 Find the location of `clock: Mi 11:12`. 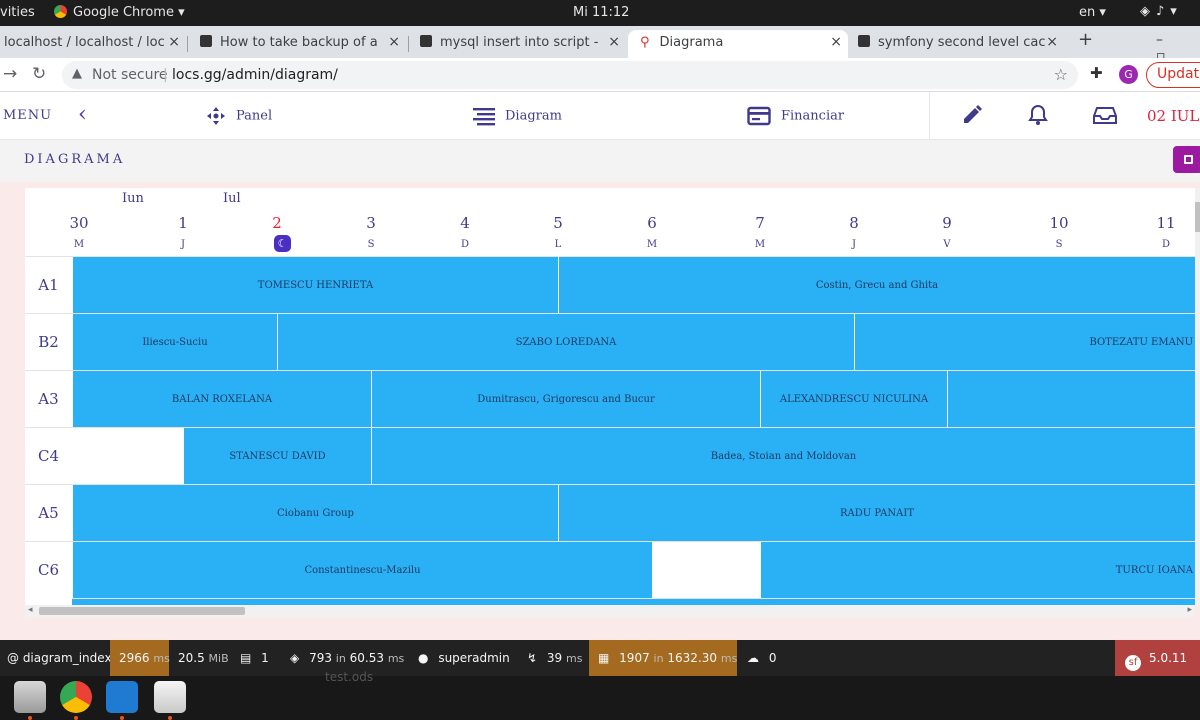

clock: Mi 11:12 is located at coordinates (601, 12).